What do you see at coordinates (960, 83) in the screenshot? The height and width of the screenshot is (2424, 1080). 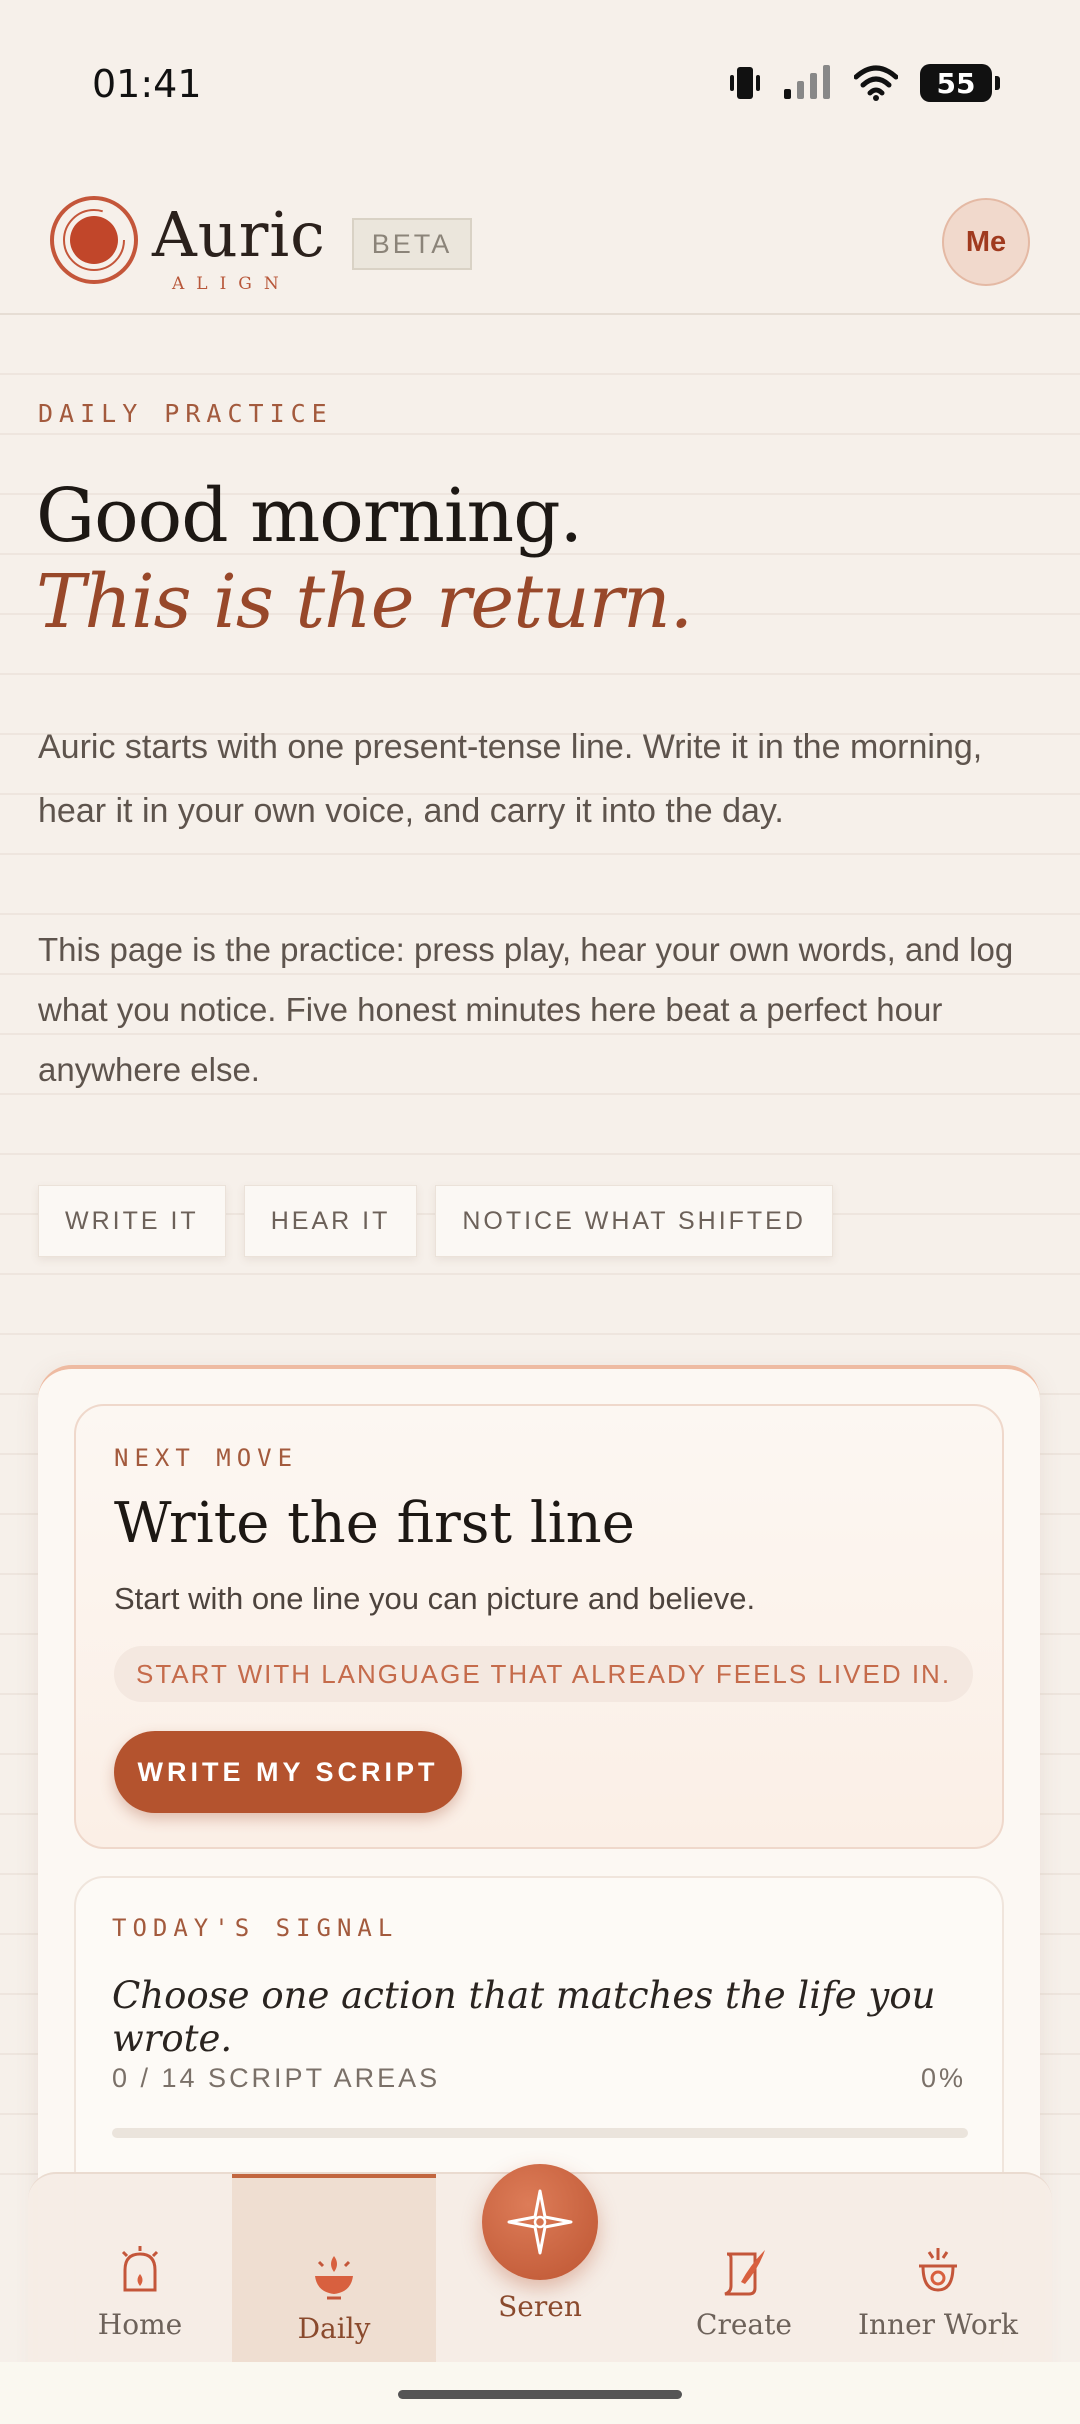 I see `battery-indicator: 55` at bounding box center [960, 83].